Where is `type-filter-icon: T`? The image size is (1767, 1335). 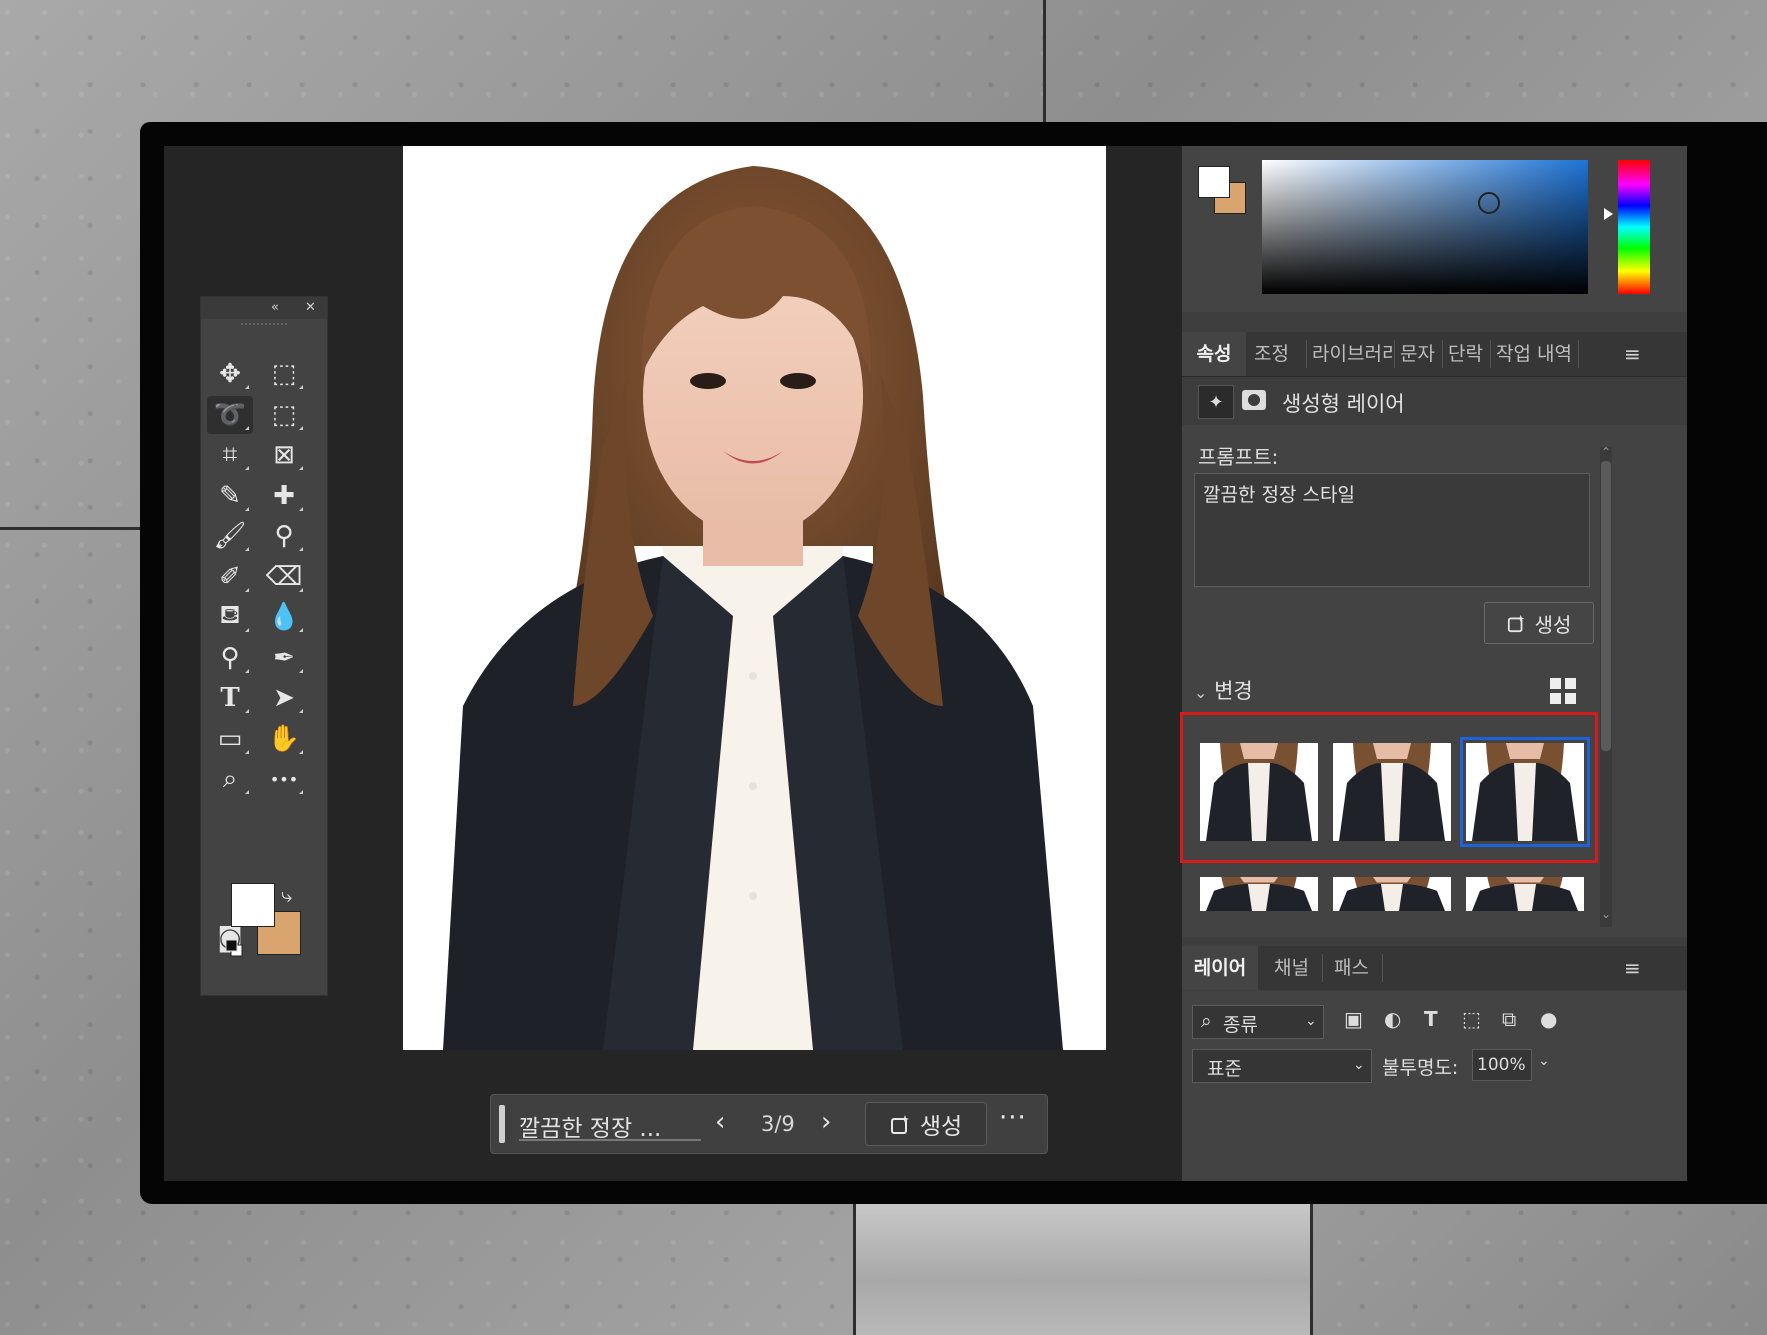
type-filter-icon: T is located at coordinates (1431, 1019).